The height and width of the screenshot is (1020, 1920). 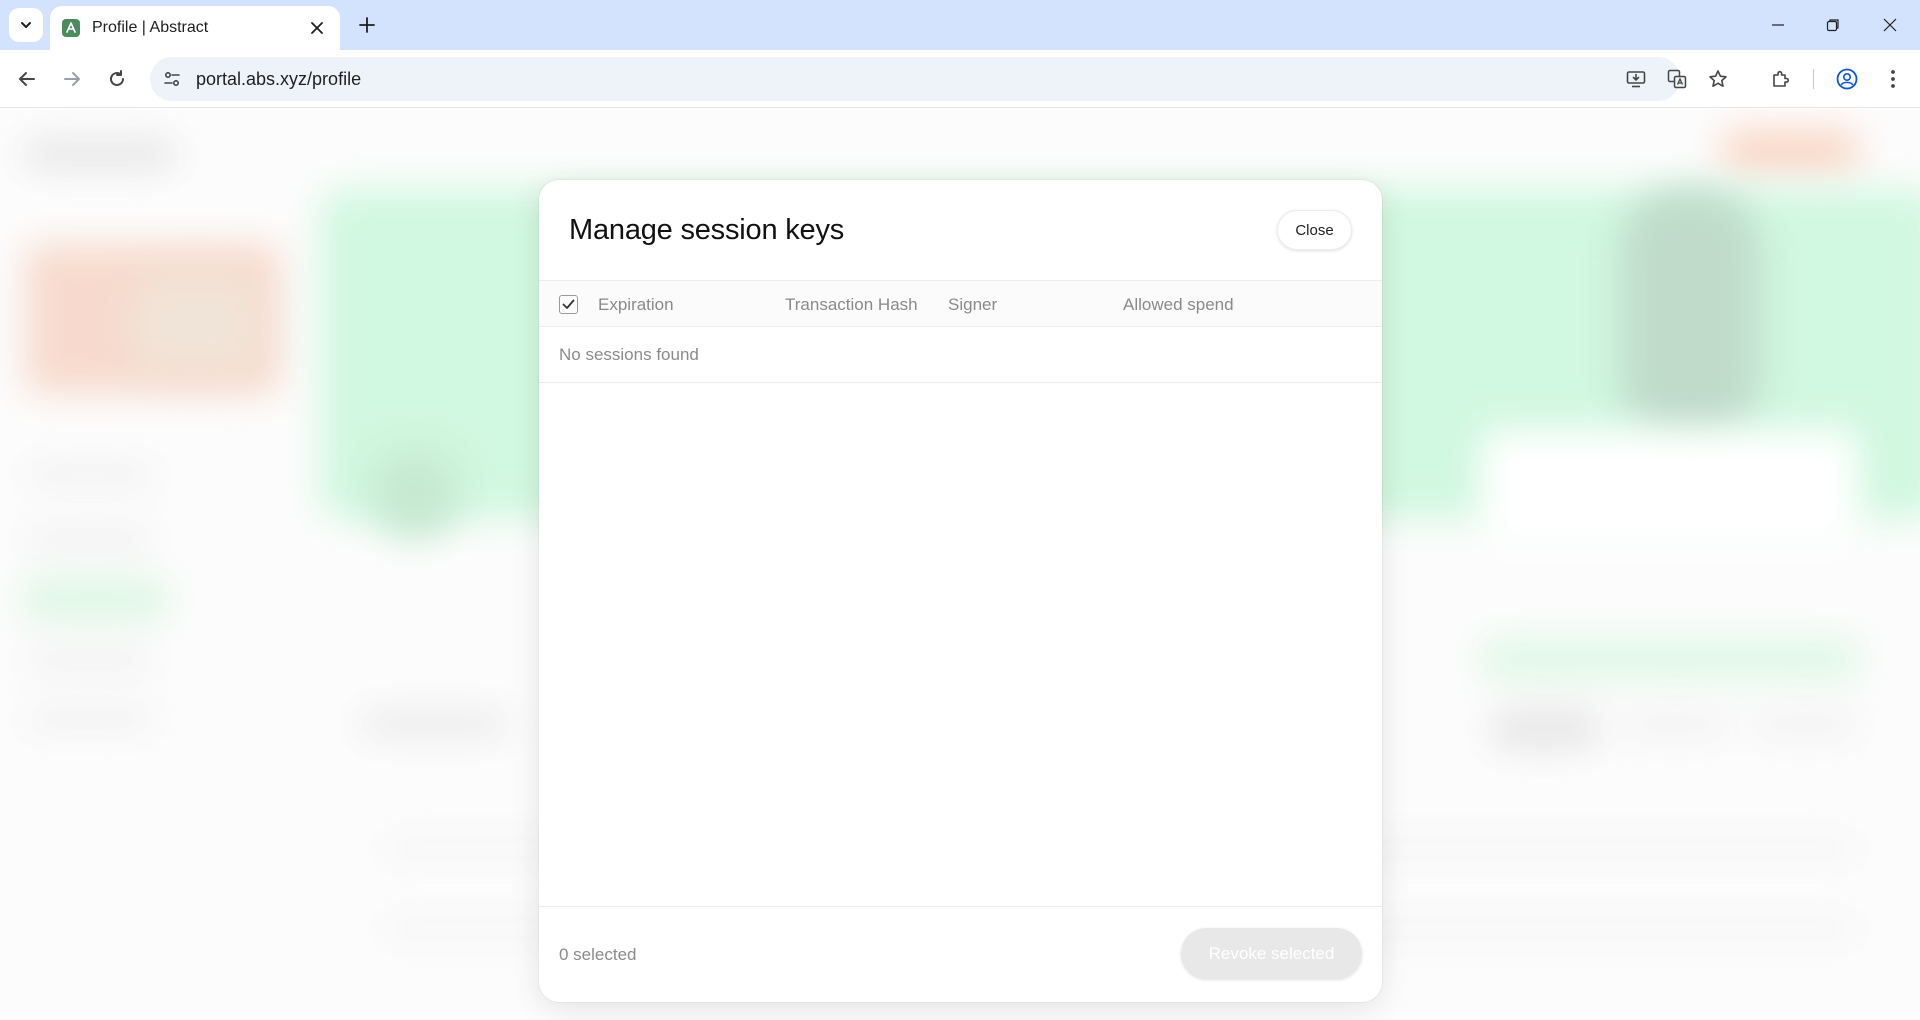 What do you see at coordinates (1271, 953) in the screenshot?
I see `revoke-selected-button: Revoke selected` at bounding box center [1271, 953].